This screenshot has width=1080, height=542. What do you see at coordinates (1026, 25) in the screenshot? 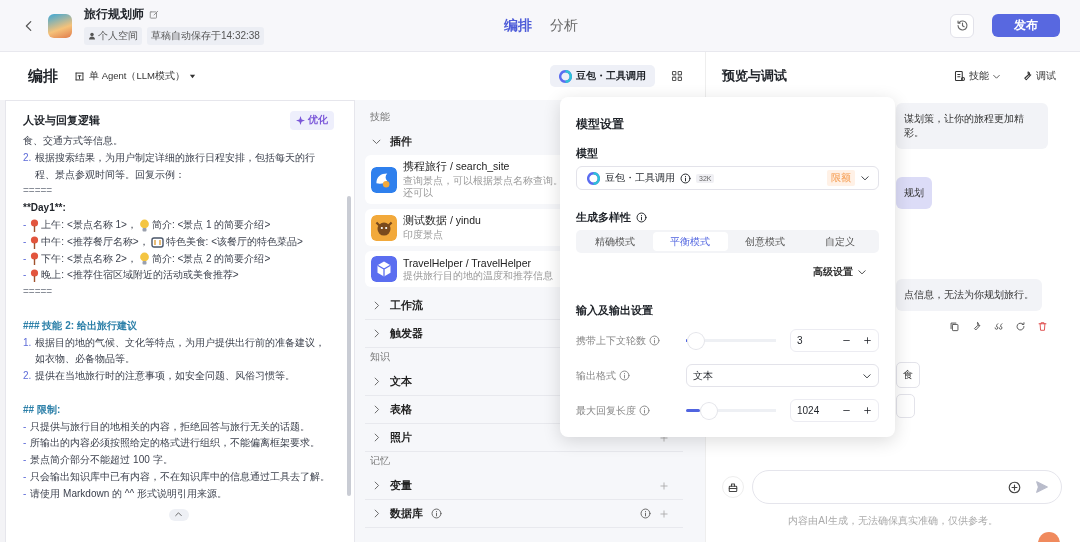
I see `publish-button: 发布` at bounding box center [1026, 25].